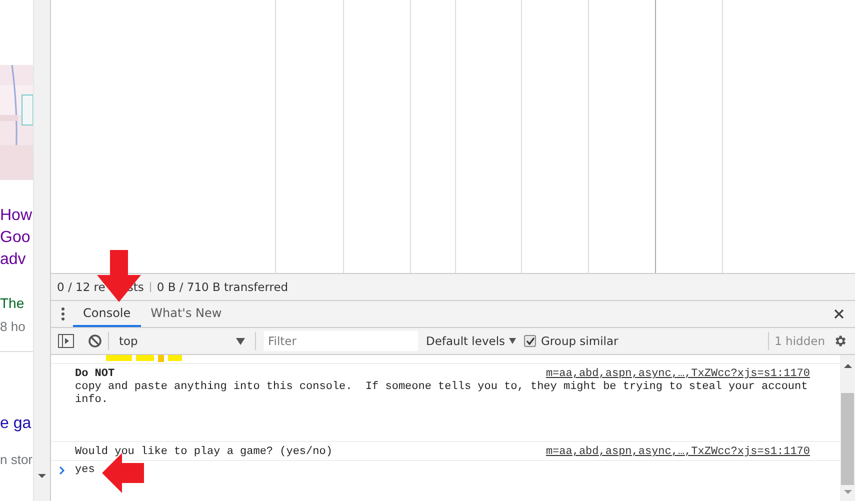  I want to click on console-message: Would you like to play a game? (yes/no), so click(204, 452).